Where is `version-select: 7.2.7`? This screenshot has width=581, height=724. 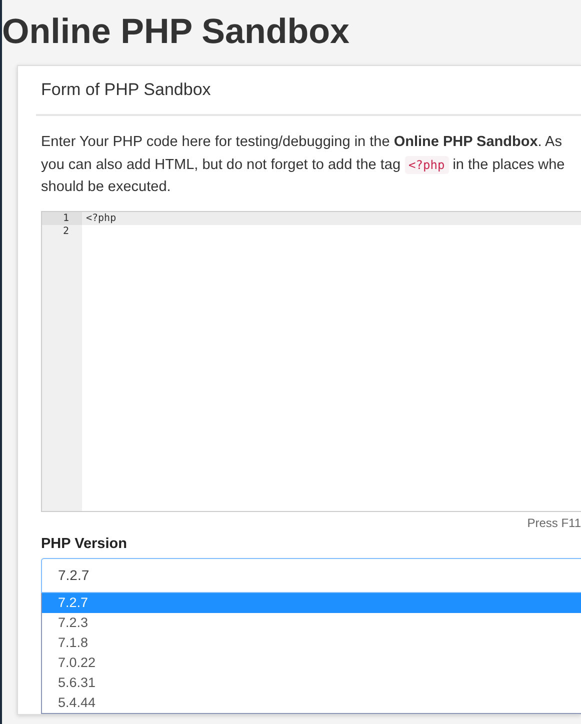 version-select: 7.2.7 is located at coordinates (311, 575).